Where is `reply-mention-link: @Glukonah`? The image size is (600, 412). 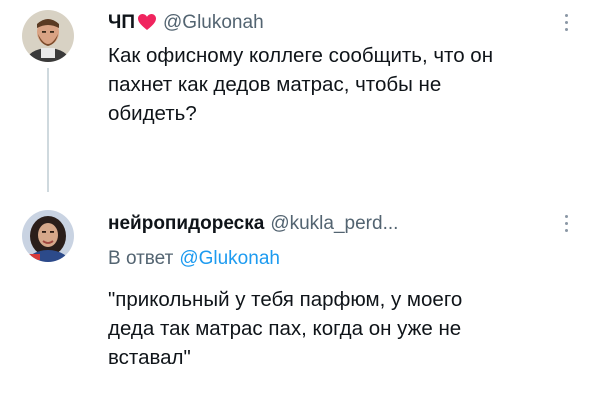 reply-mention-link: @Glukonah is located at coordinates (229, 258).